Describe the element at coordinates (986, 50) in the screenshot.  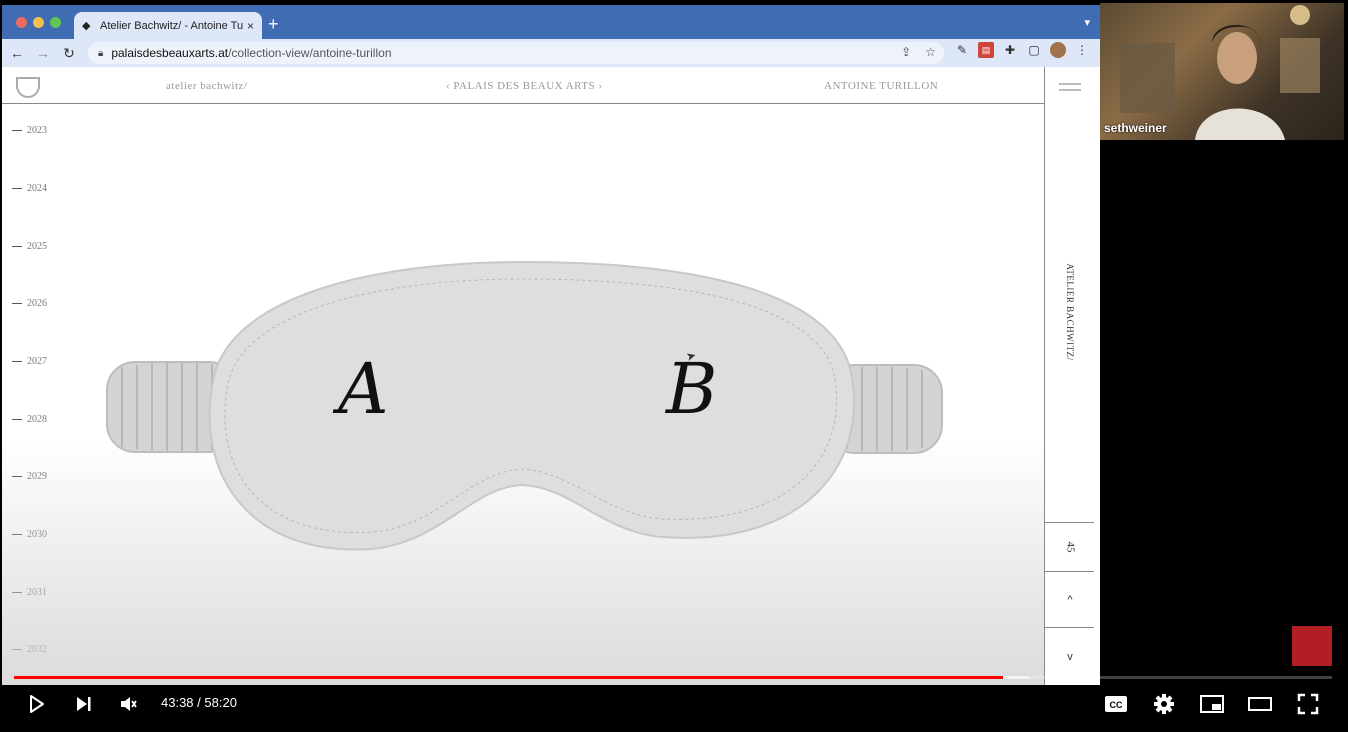
I see `extension-badge-icon: ▤` at that location.